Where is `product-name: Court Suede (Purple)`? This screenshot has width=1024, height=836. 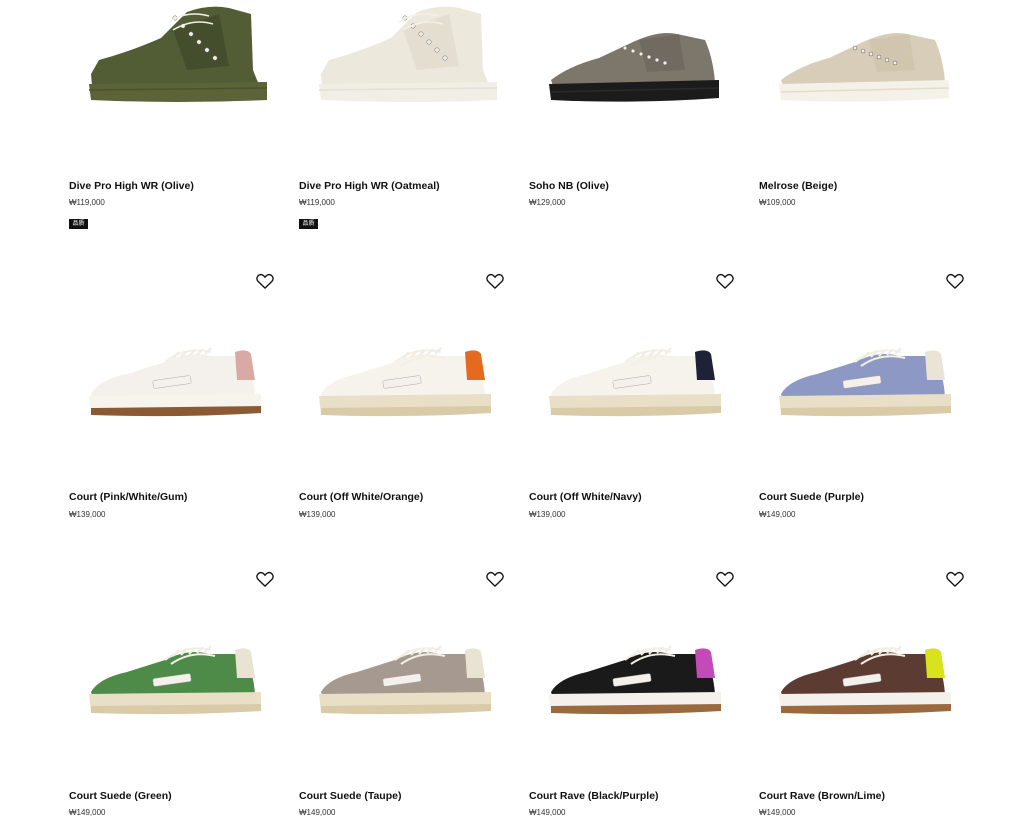 product-name: Court Suede (Purple) is located at coordinates (811, 497).